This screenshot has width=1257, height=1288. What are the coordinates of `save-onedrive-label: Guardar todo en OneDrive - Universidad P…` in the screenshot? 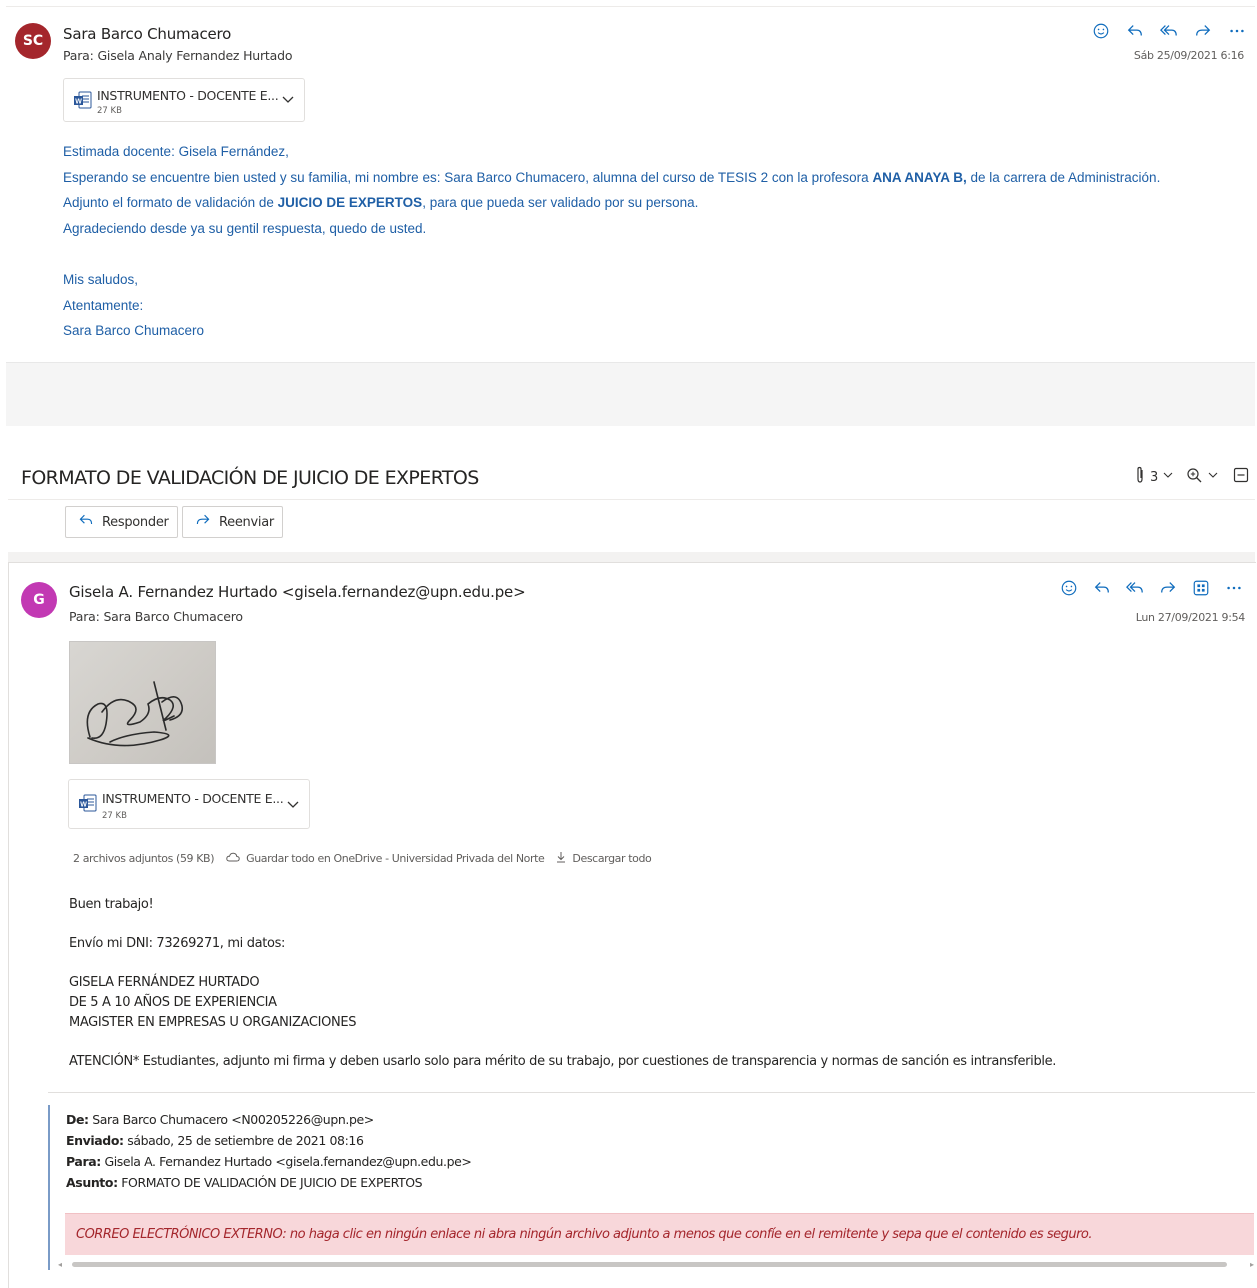 It's located at (395, 858).